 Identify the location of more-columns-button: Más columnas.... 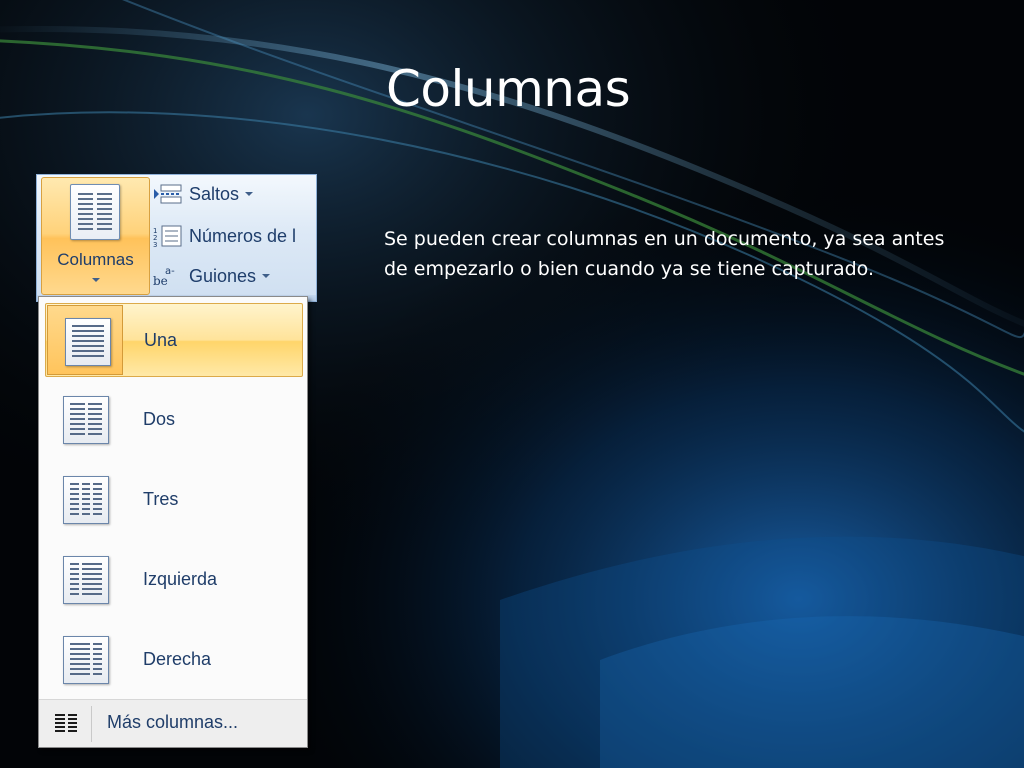
(173, 723).